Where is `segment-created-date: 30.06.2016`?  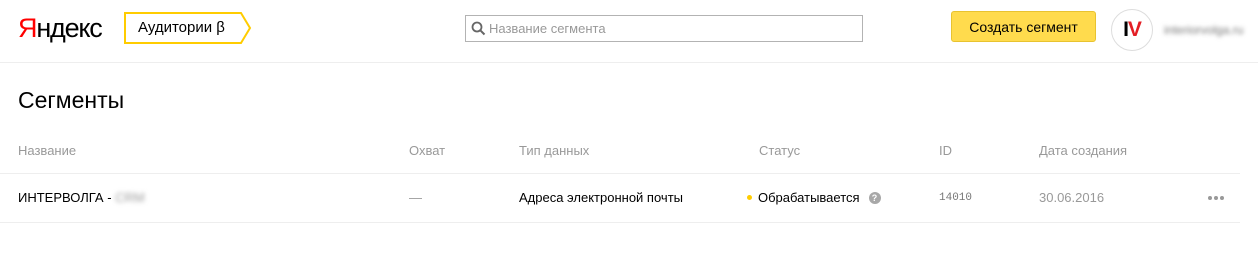 segment-created-date: 30.06.2016 is located at coordinates (1072, 197).